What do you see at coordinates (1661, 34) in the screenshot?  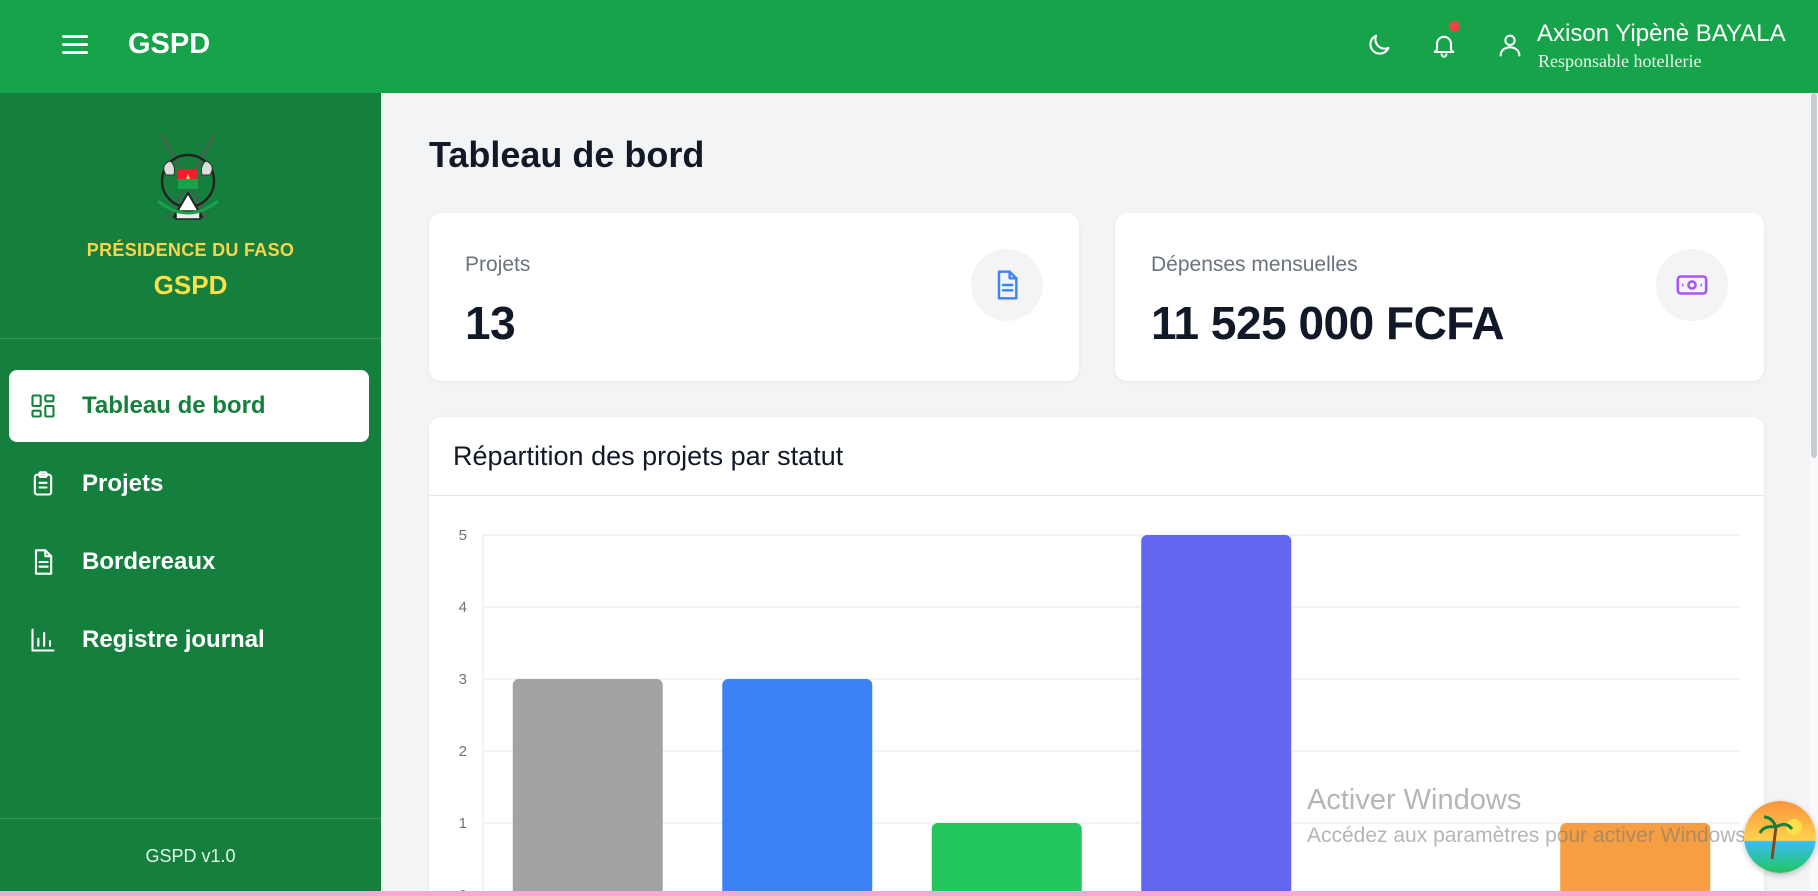 I see `user-name: Axison Yipènè BAYALA` at bounding box center [1661, 34].